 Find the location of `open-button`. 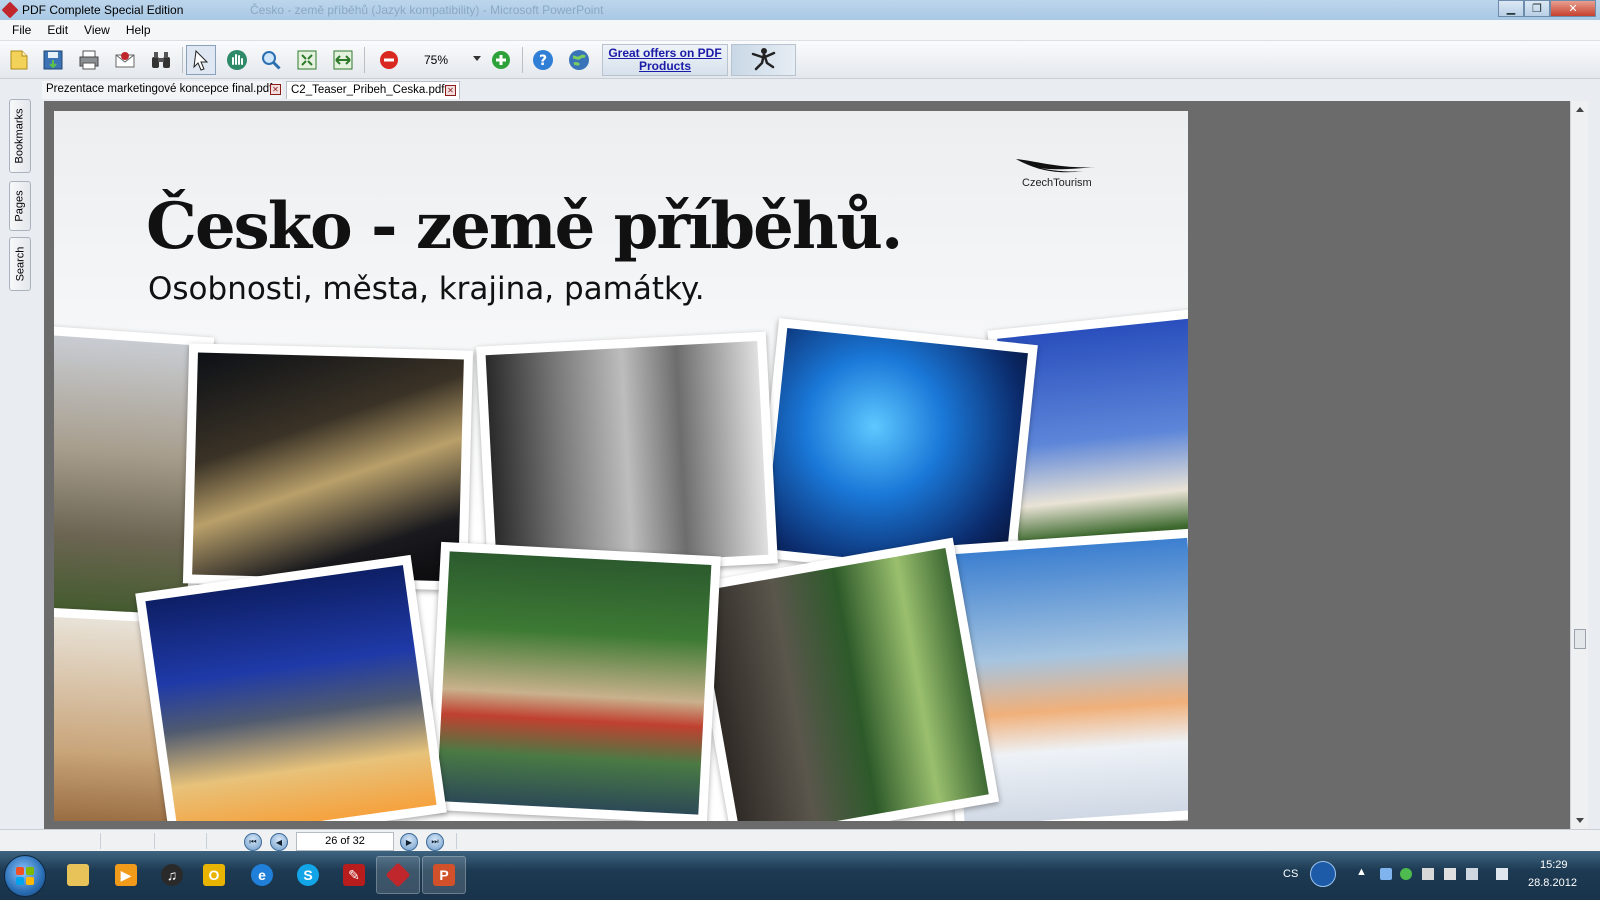

open-button is located at coordinates (19, 60).